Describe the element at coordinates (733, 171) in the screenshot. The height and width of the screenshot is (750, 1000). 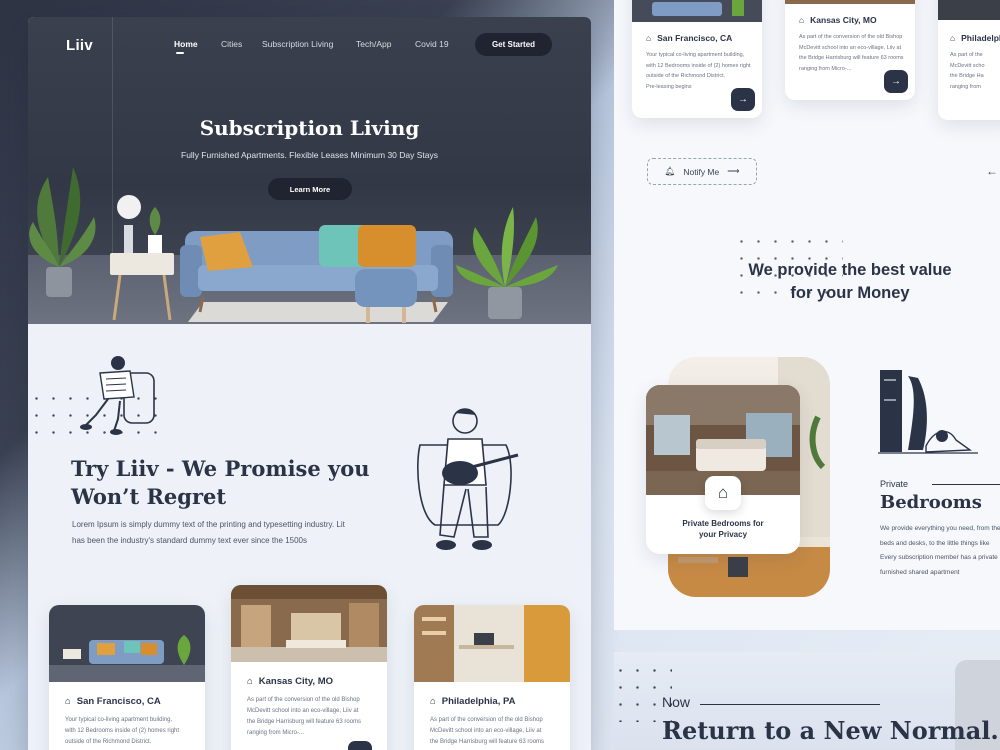
I see `arrow-right-icon: ⟶` at that location.